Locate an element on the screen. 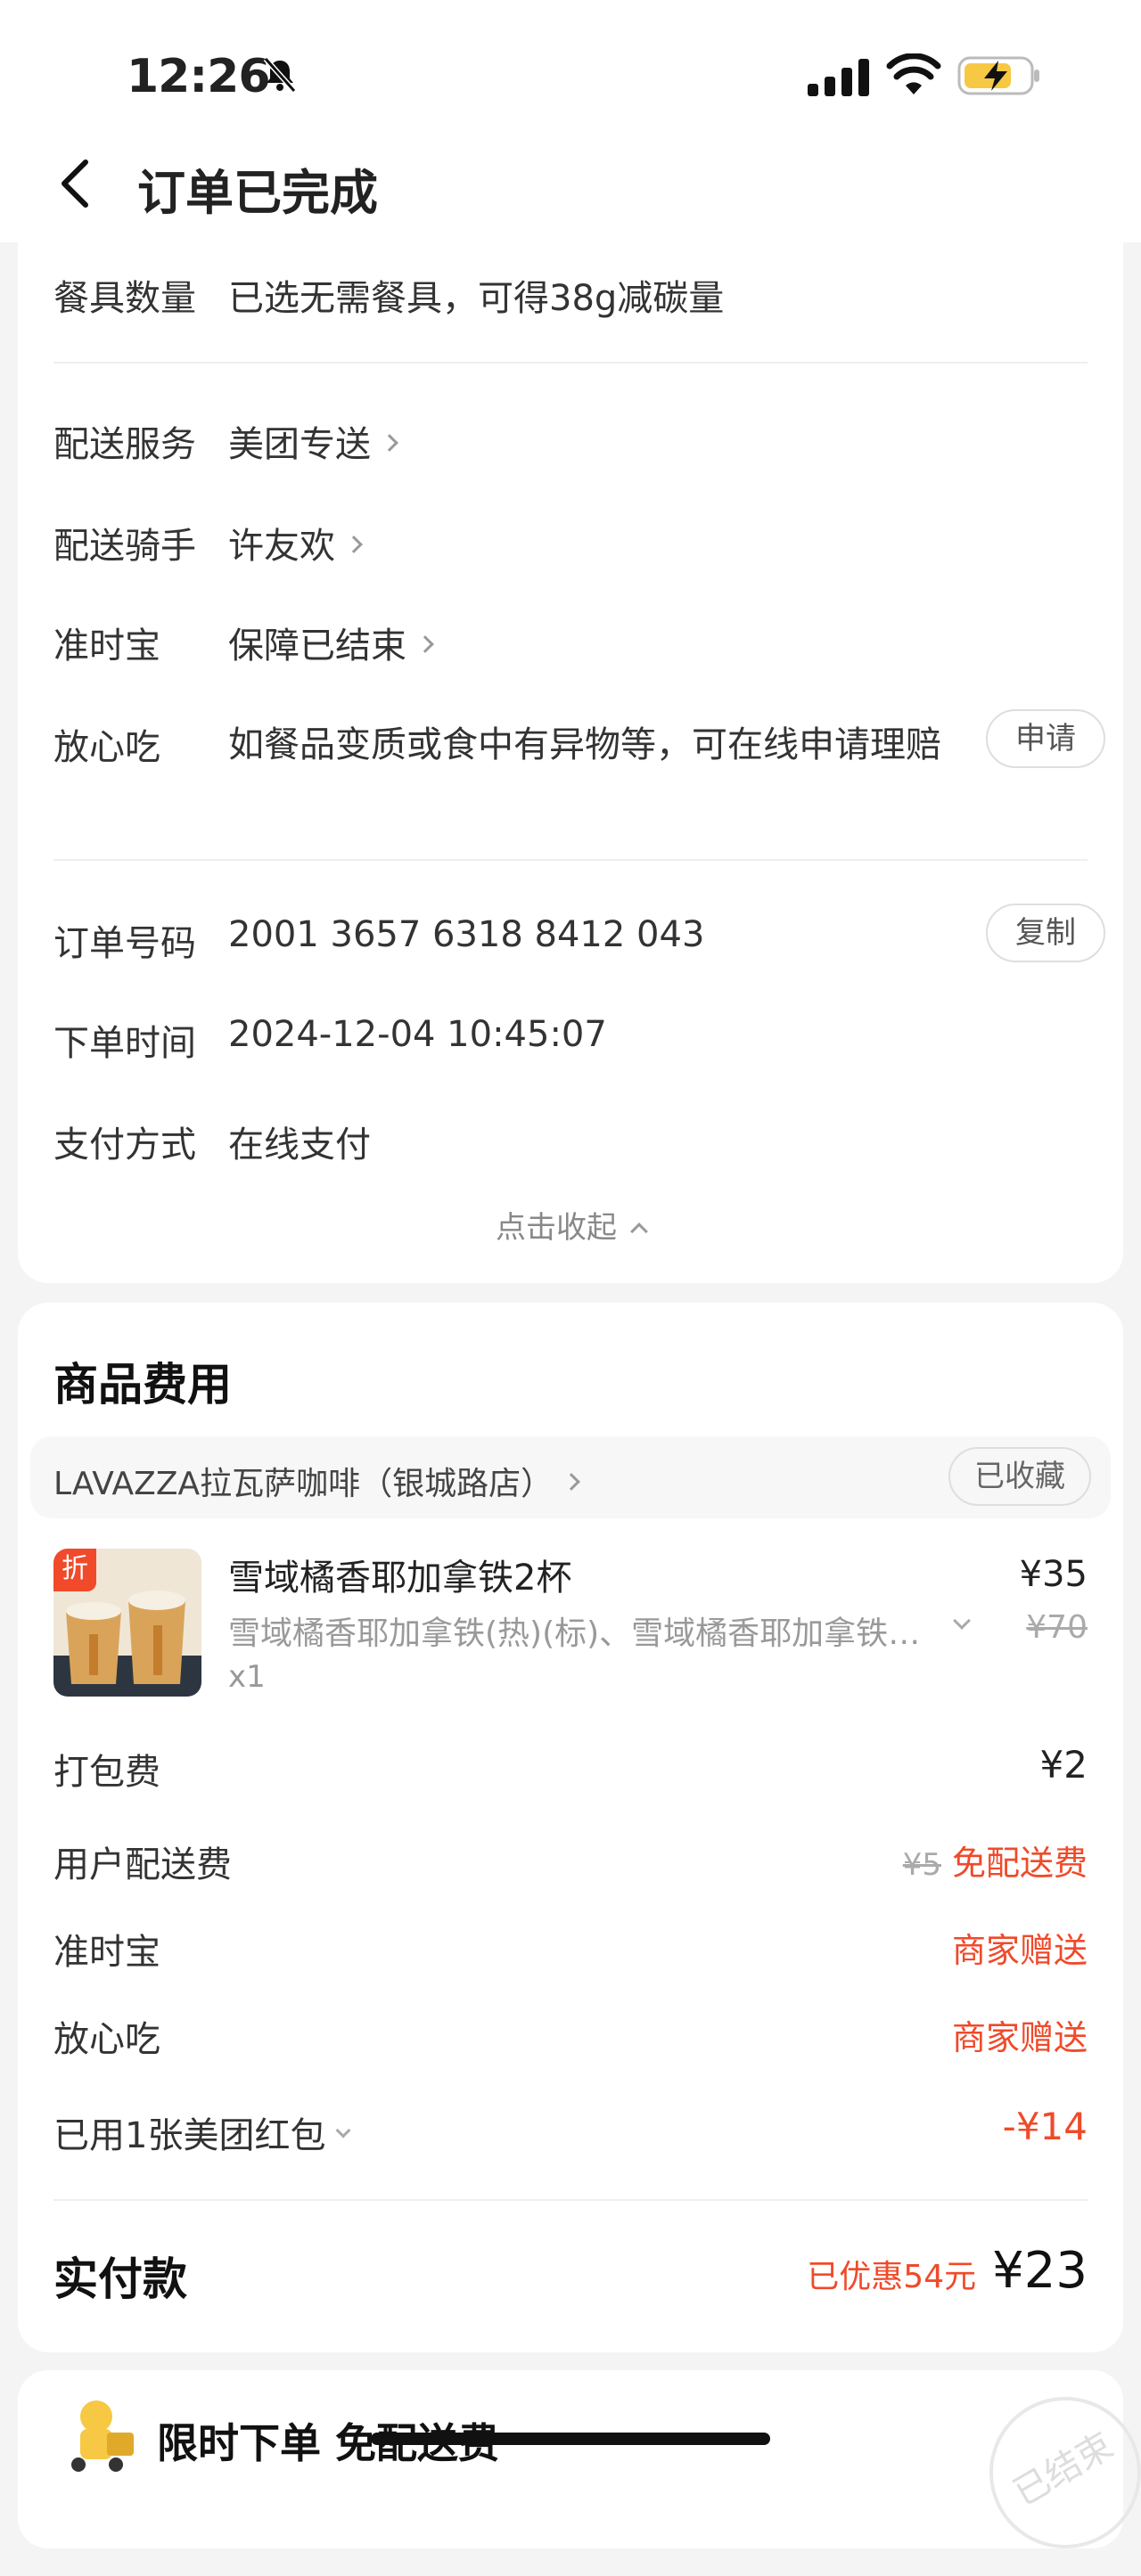 Image resolution: width=1141 pixels, height=2576 pixels. copy-button: 复制 is located at coordinates (1045, 933).